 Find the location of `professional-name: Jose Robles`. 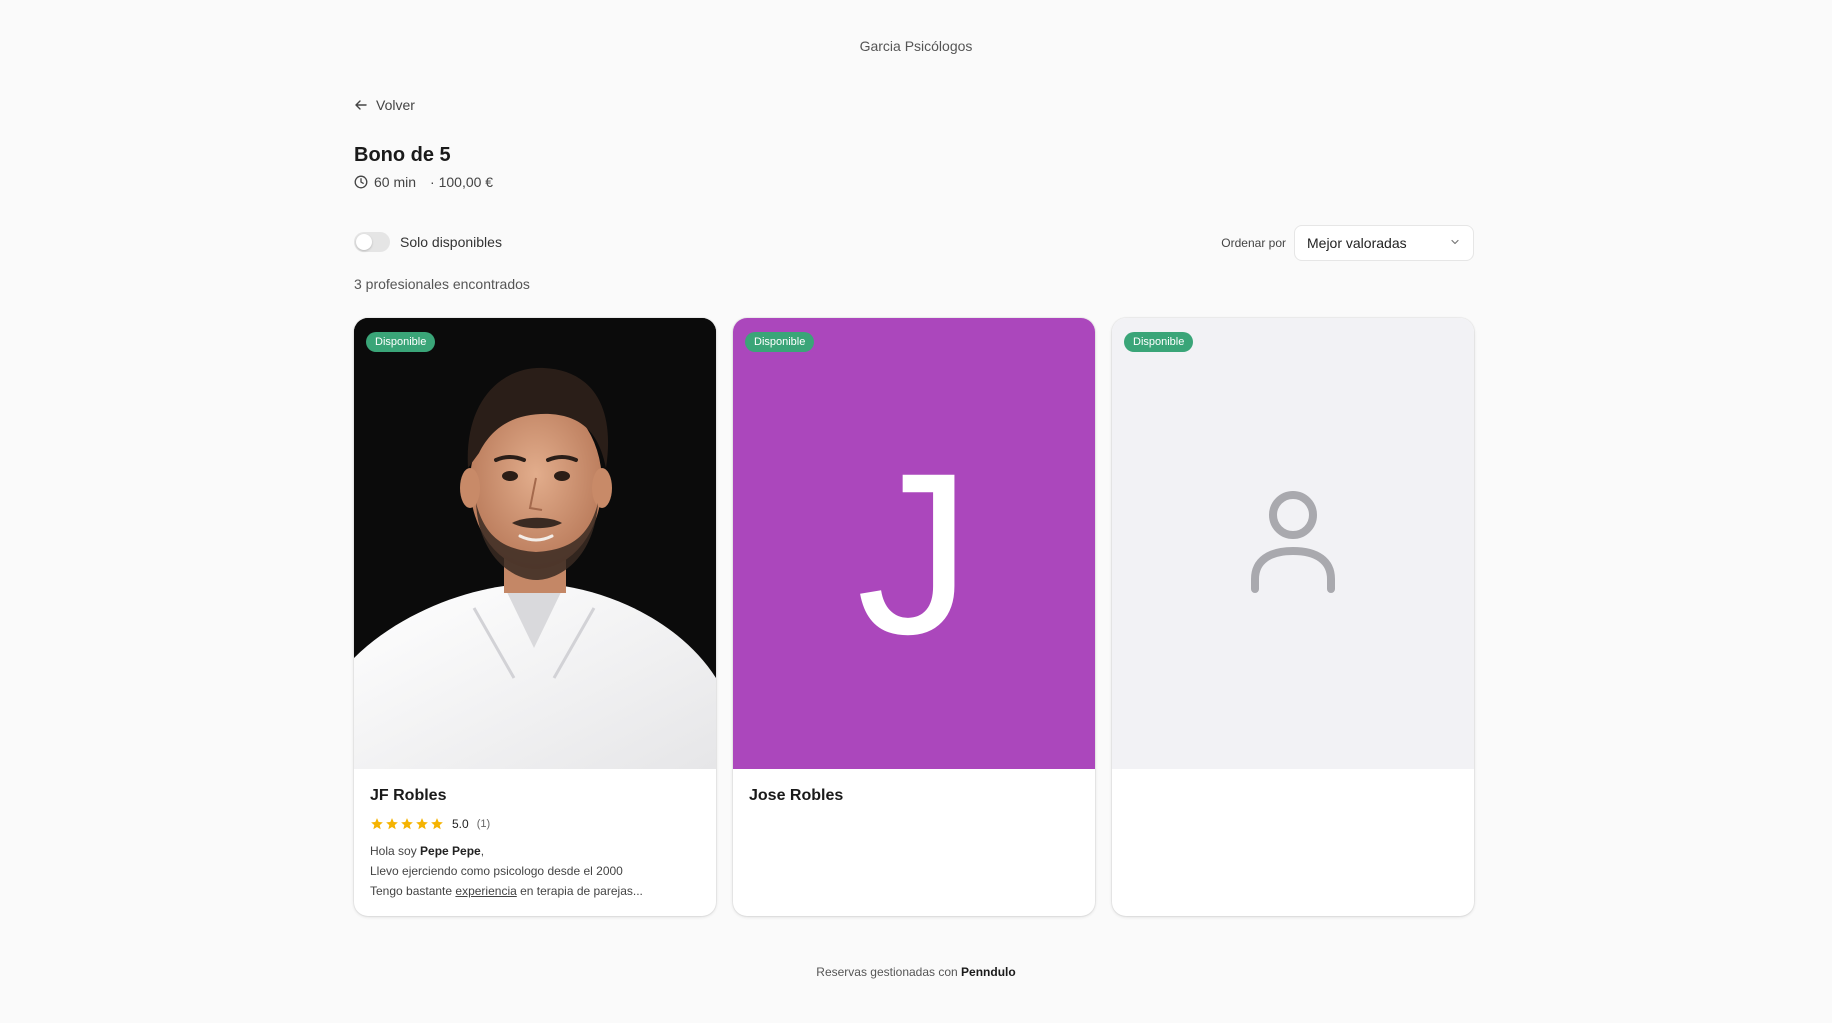

professional-name: Jose Robles is located at coordinates (796, 795).